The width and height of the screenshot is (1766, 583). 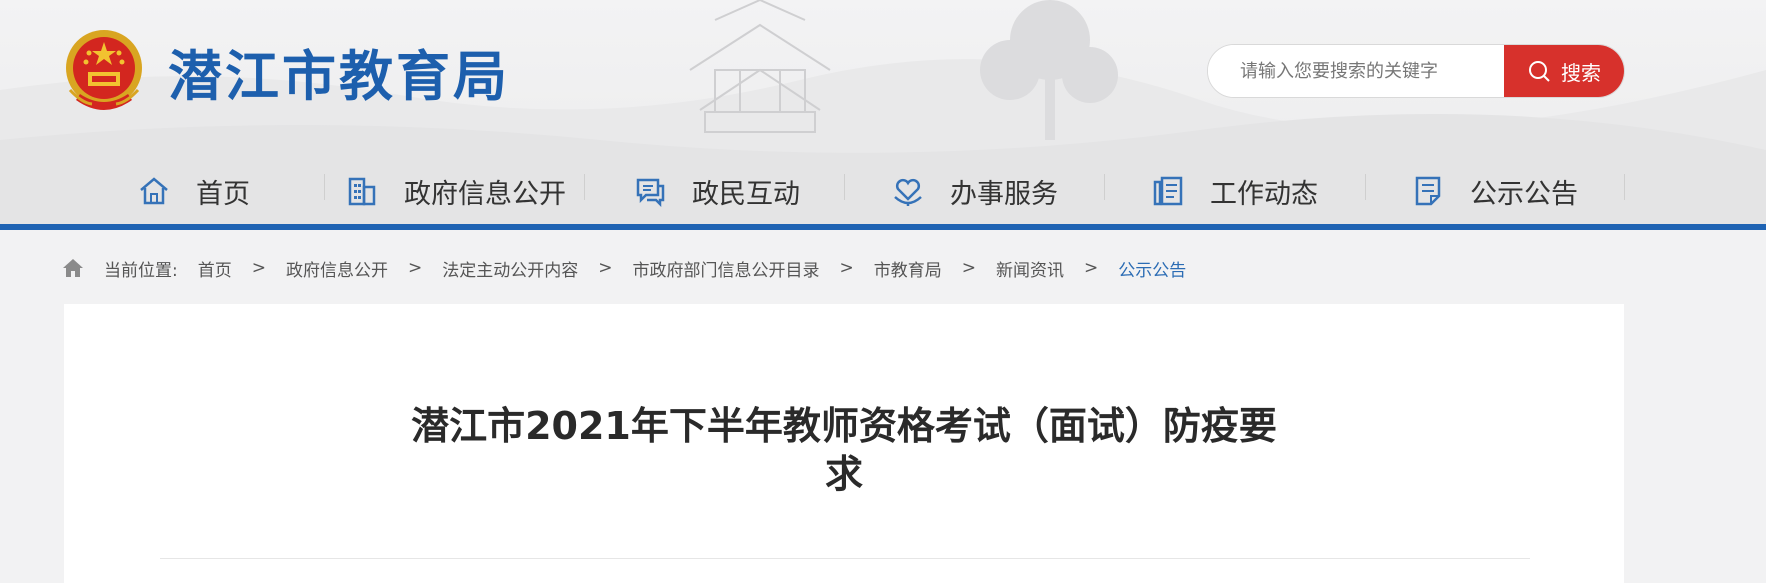 What do you see at coordinates (844, 450) in the screenshot?
I see `article-title: 潜江市2021年下半年教师资格考试（面试）防疫要求` at bounding box center [844, 450].